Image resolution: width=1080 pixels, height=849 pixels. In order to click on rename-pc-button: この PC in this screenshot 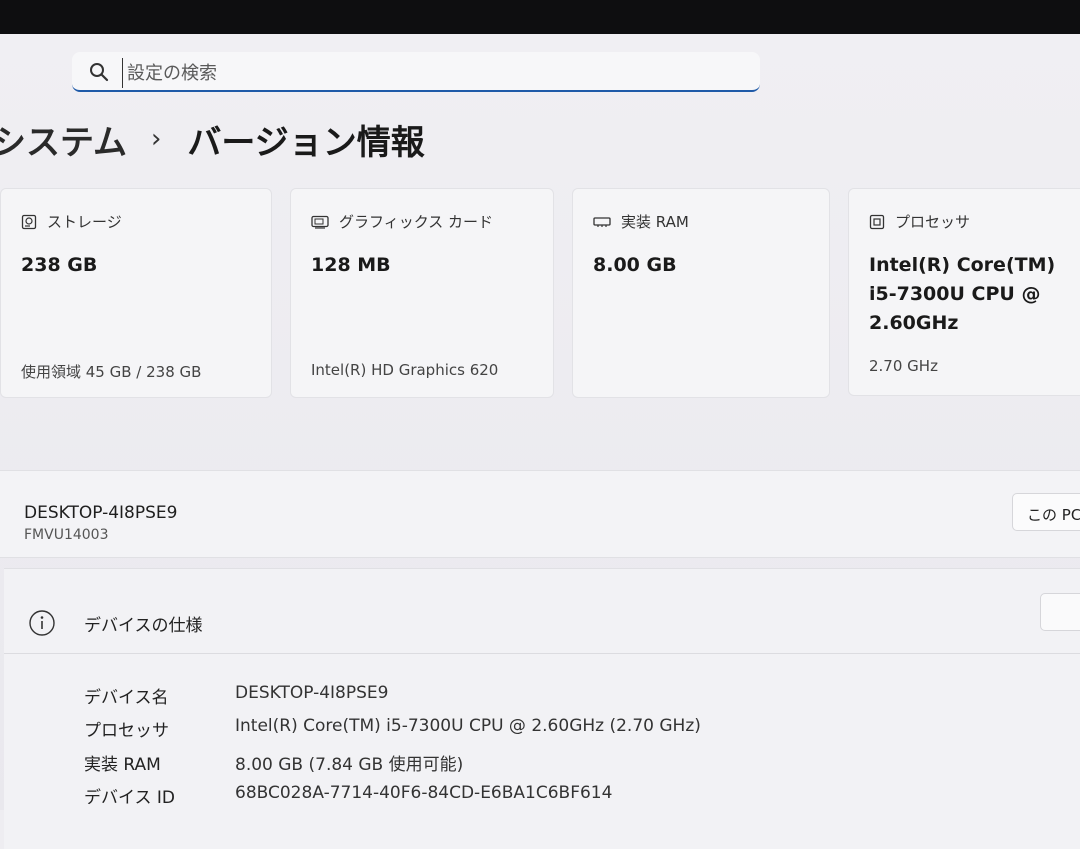, I will do `click(1046, 512)`.